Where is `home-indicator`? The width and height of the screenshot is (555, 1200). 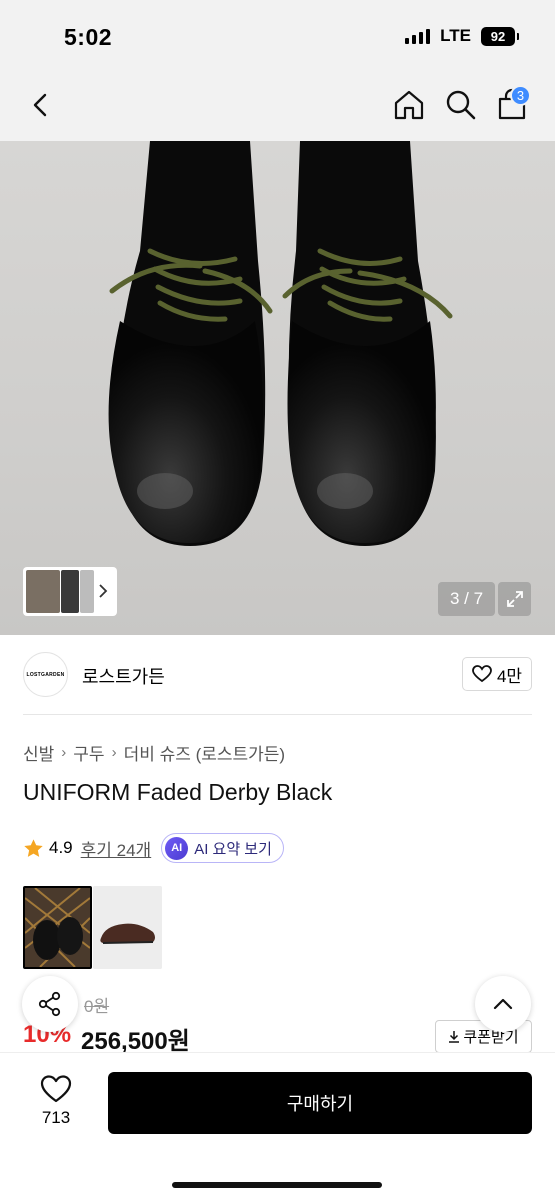 home-indicator is located at coordinates (277, 1185).